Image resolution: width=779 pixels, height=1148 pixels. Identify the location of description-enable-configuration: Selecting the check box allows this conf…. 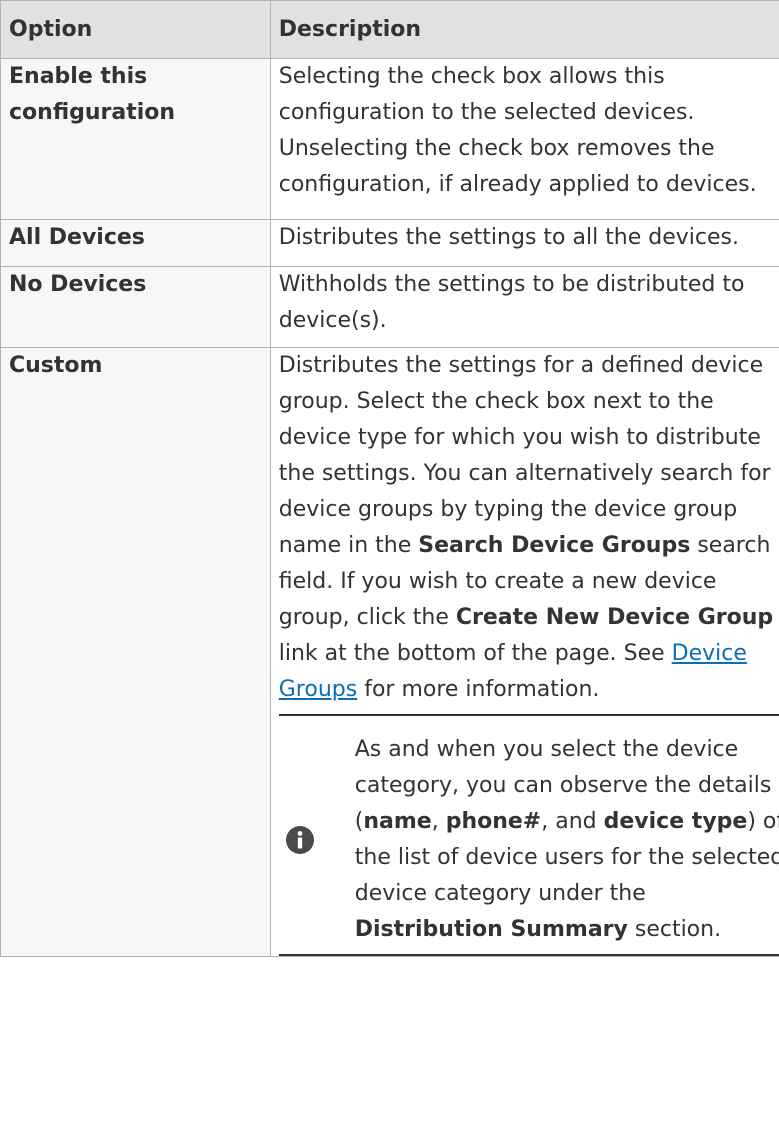
(524, 139).